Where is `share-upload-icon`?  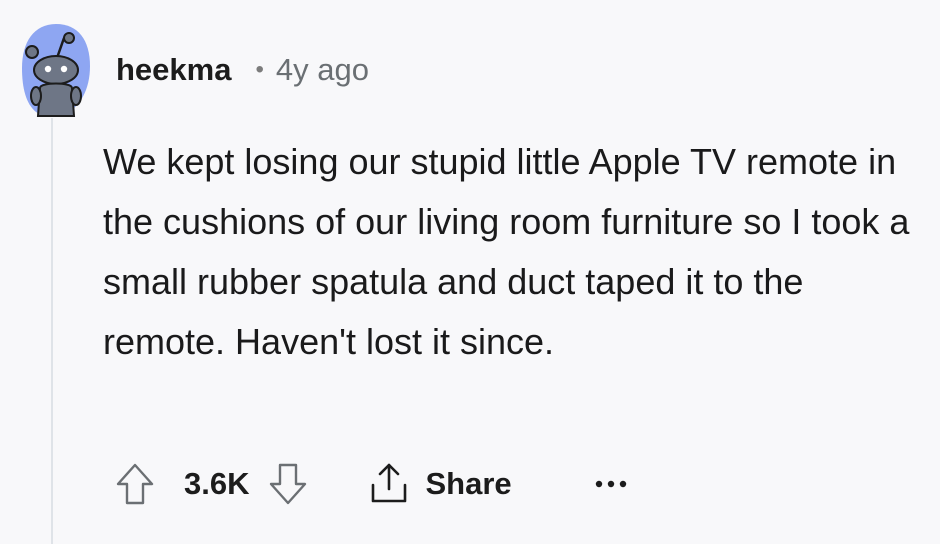 share-upload-icon is located at coordinates (389, 483).